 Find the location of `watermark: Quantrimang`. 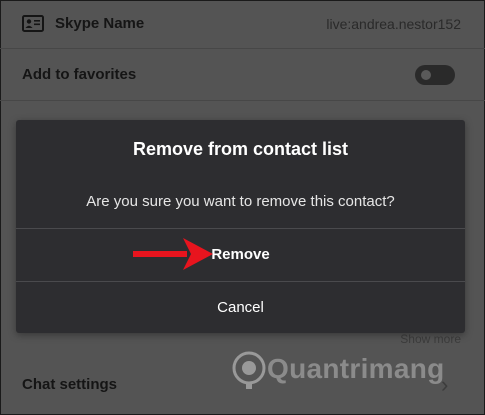

watermark: Quantrimang is located at coordinates (338, 370).